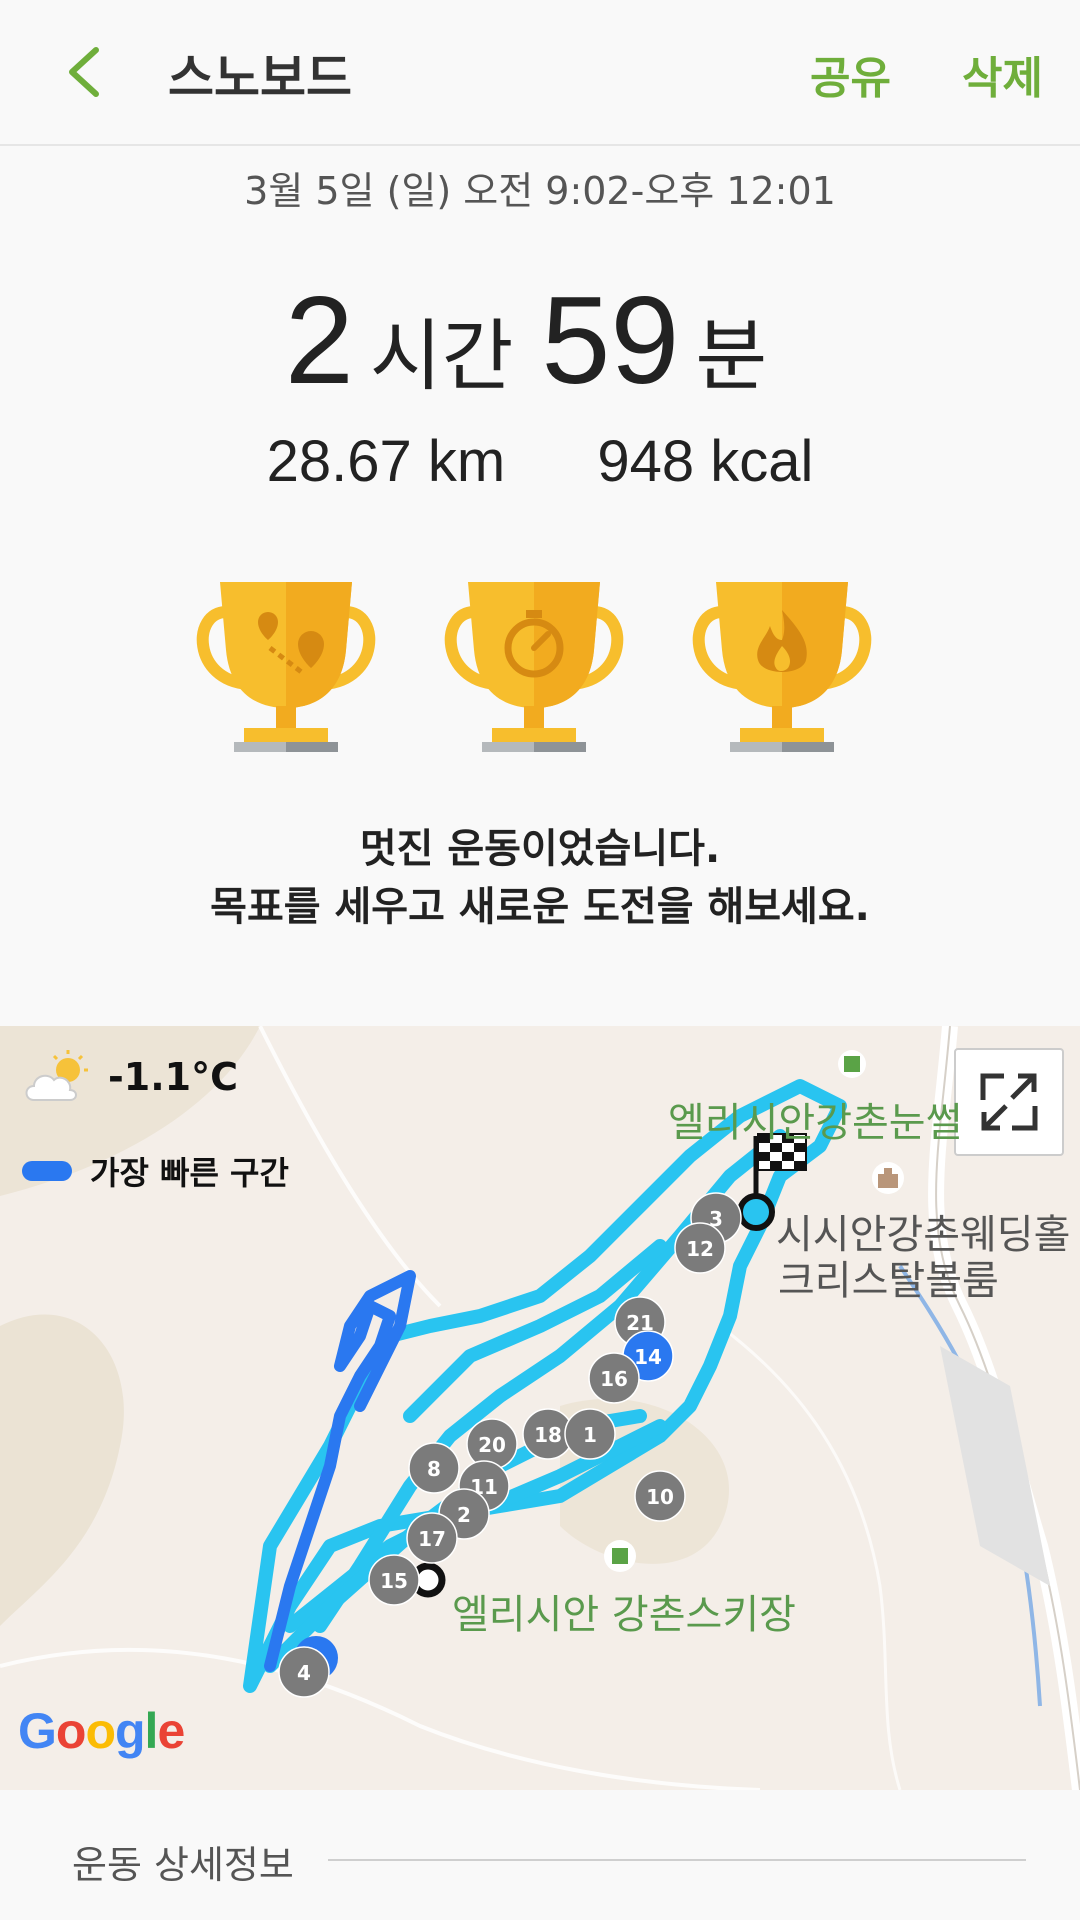  Describe the element at coordinates (441, 356) in the screenshot. I see `hours-unit: 시간` at that location.